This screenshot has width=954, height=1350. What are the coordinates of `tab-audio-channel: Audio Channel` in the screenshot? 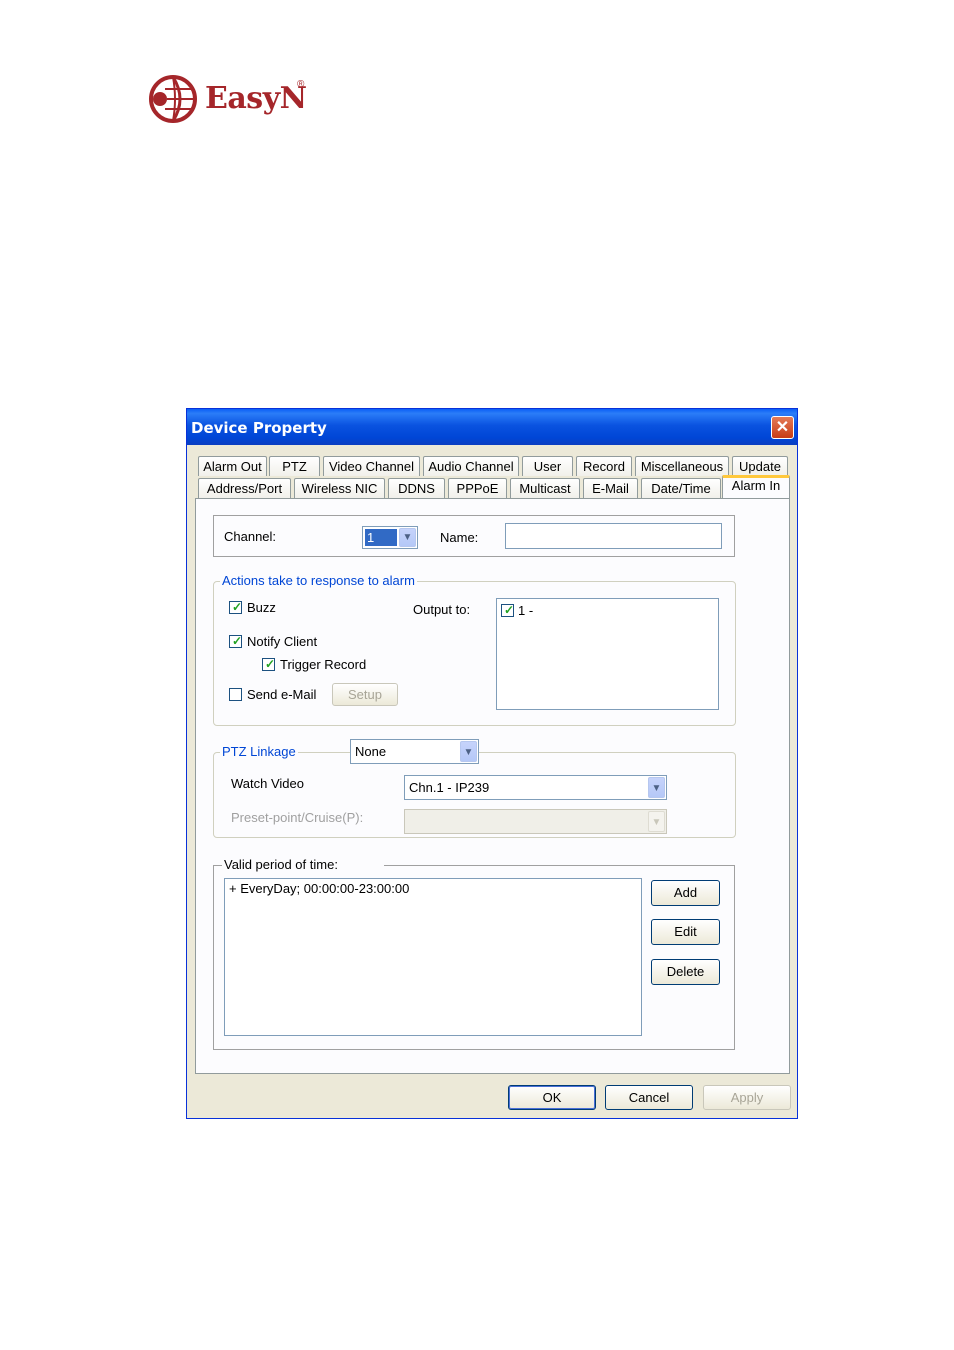 It's located at (471, 466).